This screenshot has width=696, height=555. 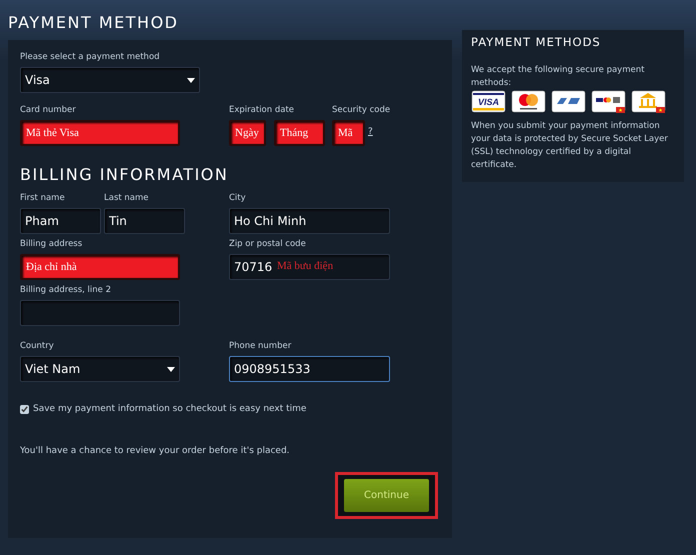 What do you see at coordinates (309, 221) in the screenshot?
I see `input-field: Ho Chi Minh` at bounding box center [309, 221].